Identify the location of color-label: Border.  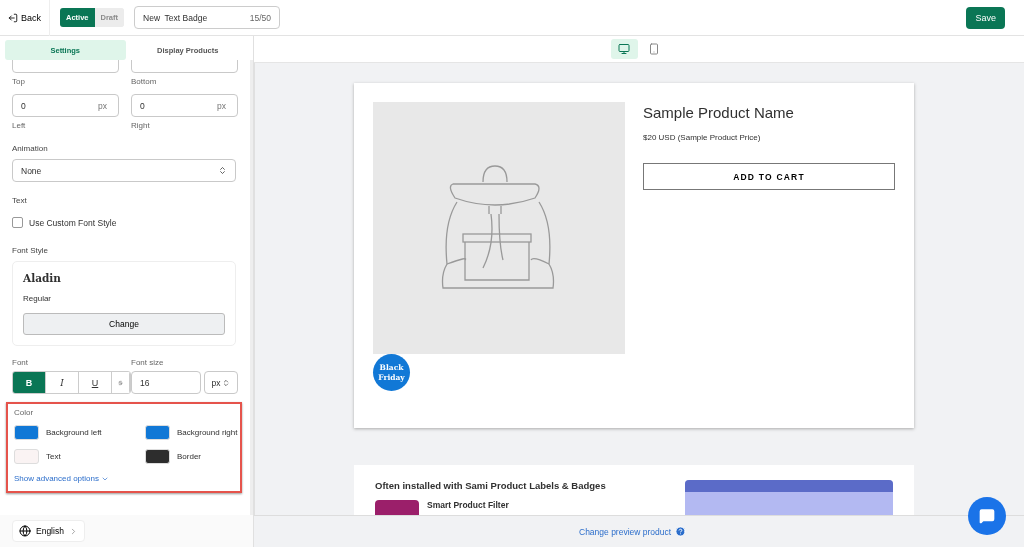
(189, 456).